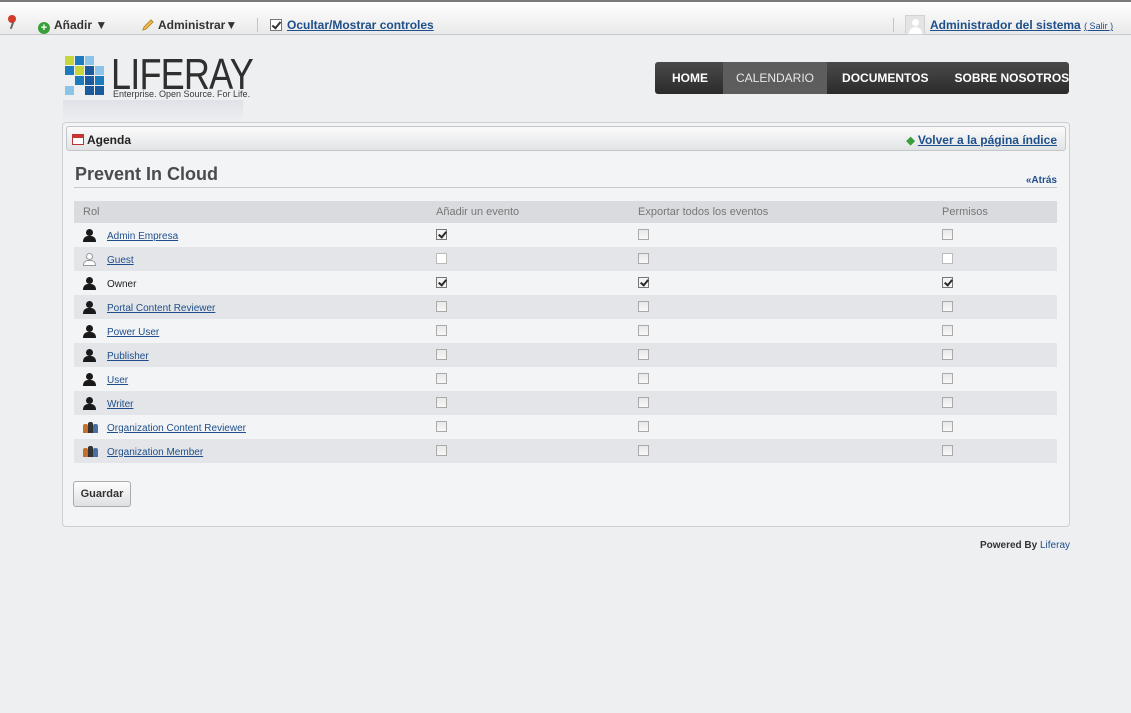  What do you see at coordinates (885, 78) in the screenshot?
I see `nav-tab-documentos: DOCUMENTOS` at bounding box center [885, 78].